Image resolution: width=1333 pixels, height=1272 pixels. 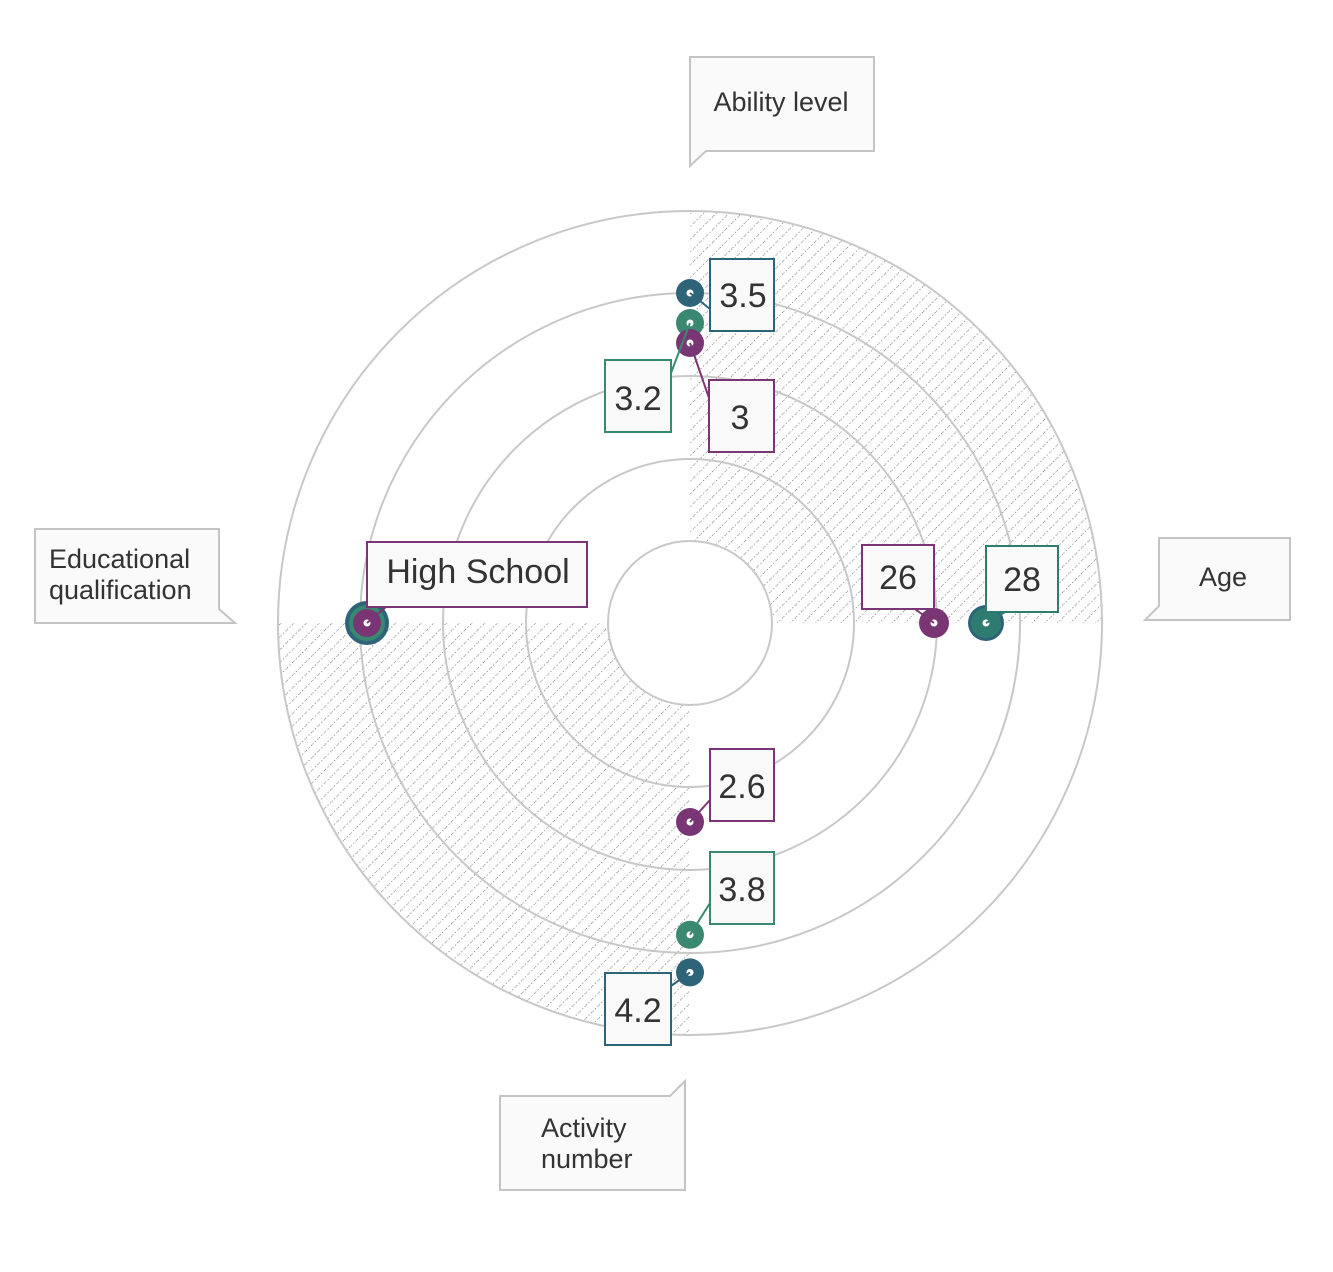 I want to click on value-label-5: 28, so click(x=1022, y=584).